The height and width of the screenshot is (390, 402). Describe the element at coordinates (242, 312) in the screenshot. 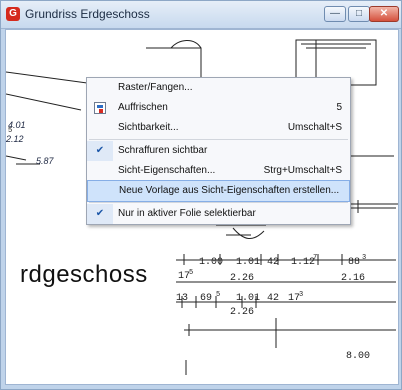

I see `dimension-14: 2.26` at that location.